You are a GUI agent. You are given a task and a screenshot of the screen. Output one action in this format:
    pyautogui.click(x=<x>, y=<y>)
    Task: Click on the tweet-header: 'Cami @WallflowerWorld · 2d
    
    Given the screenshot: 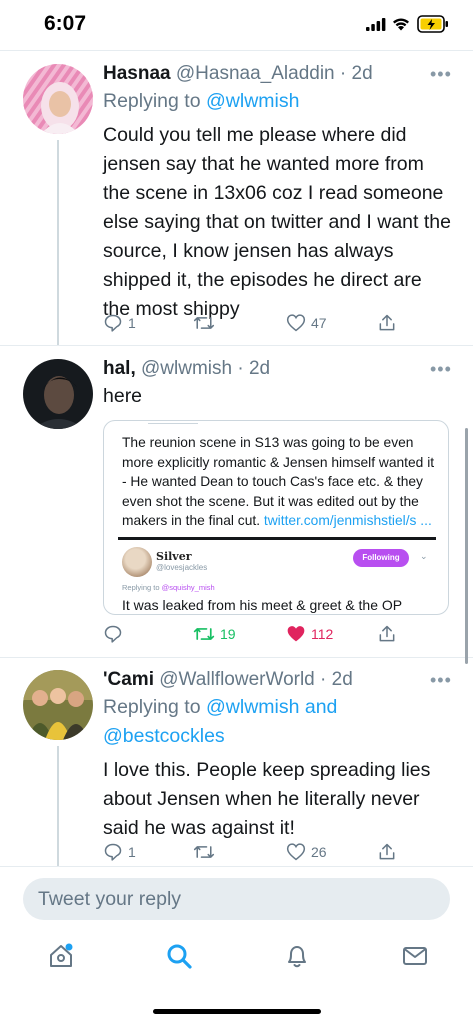 What is the action you would take?
    pyautogui.click(x=228, y=680)
    